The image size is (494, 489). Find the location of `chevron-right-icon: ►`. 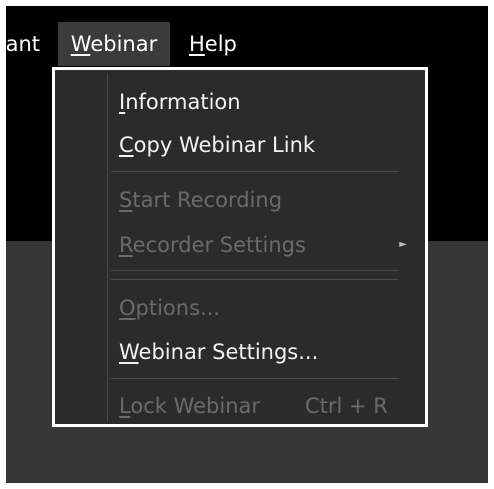

chevron-right-icon: ► is located at coordinates (403, 244).